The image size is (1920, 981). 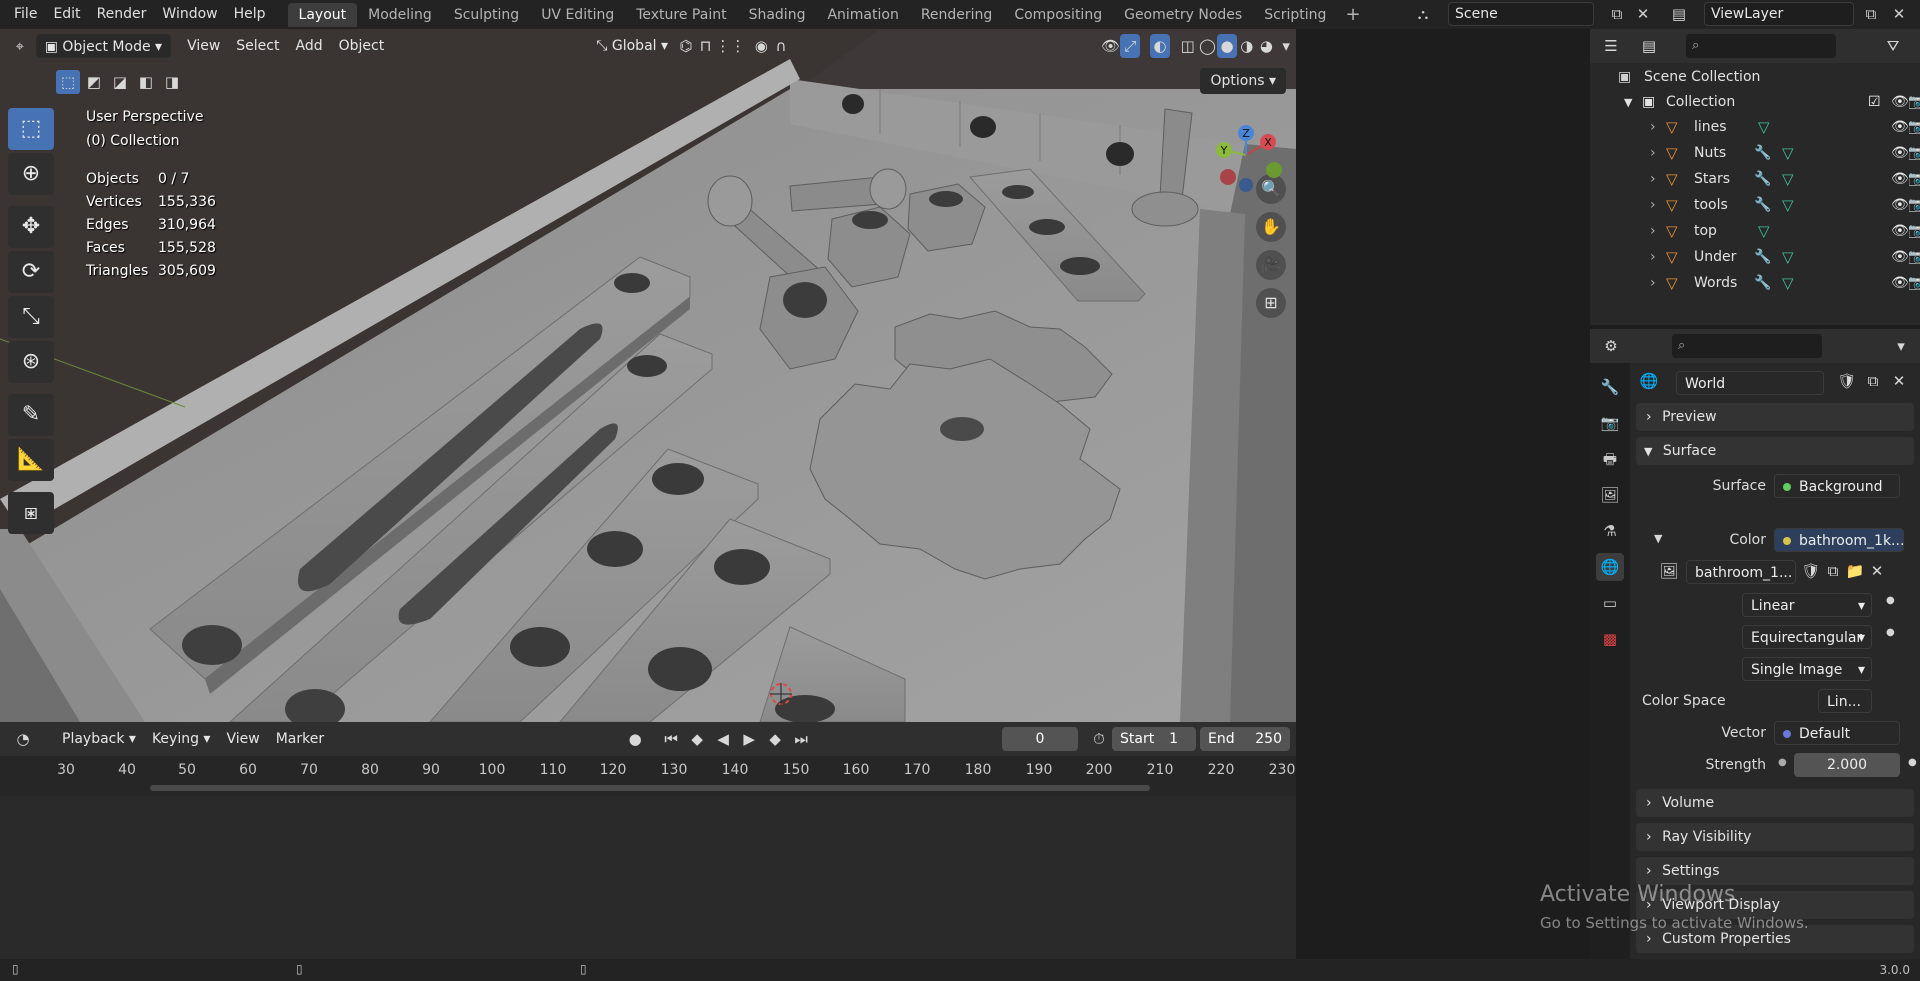 What do you see at coordinates (1130, 46) in the screenshot?
I see `gizmo-toggle-icon: ⤢` at bounding box center [1130, 46].